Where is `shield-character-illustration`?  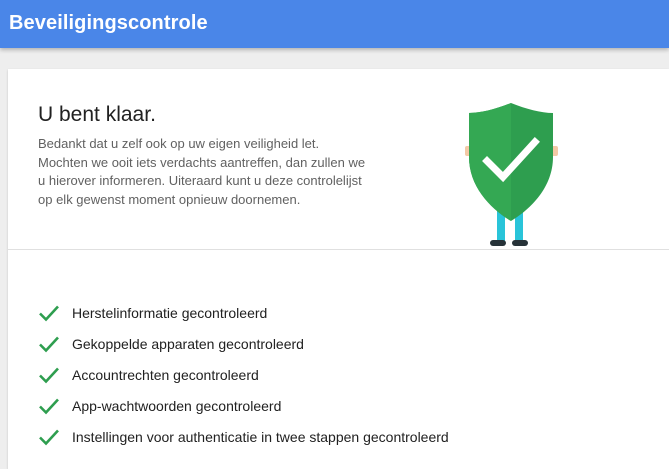
shield-character-illustration is located at coordinates (511, 174).